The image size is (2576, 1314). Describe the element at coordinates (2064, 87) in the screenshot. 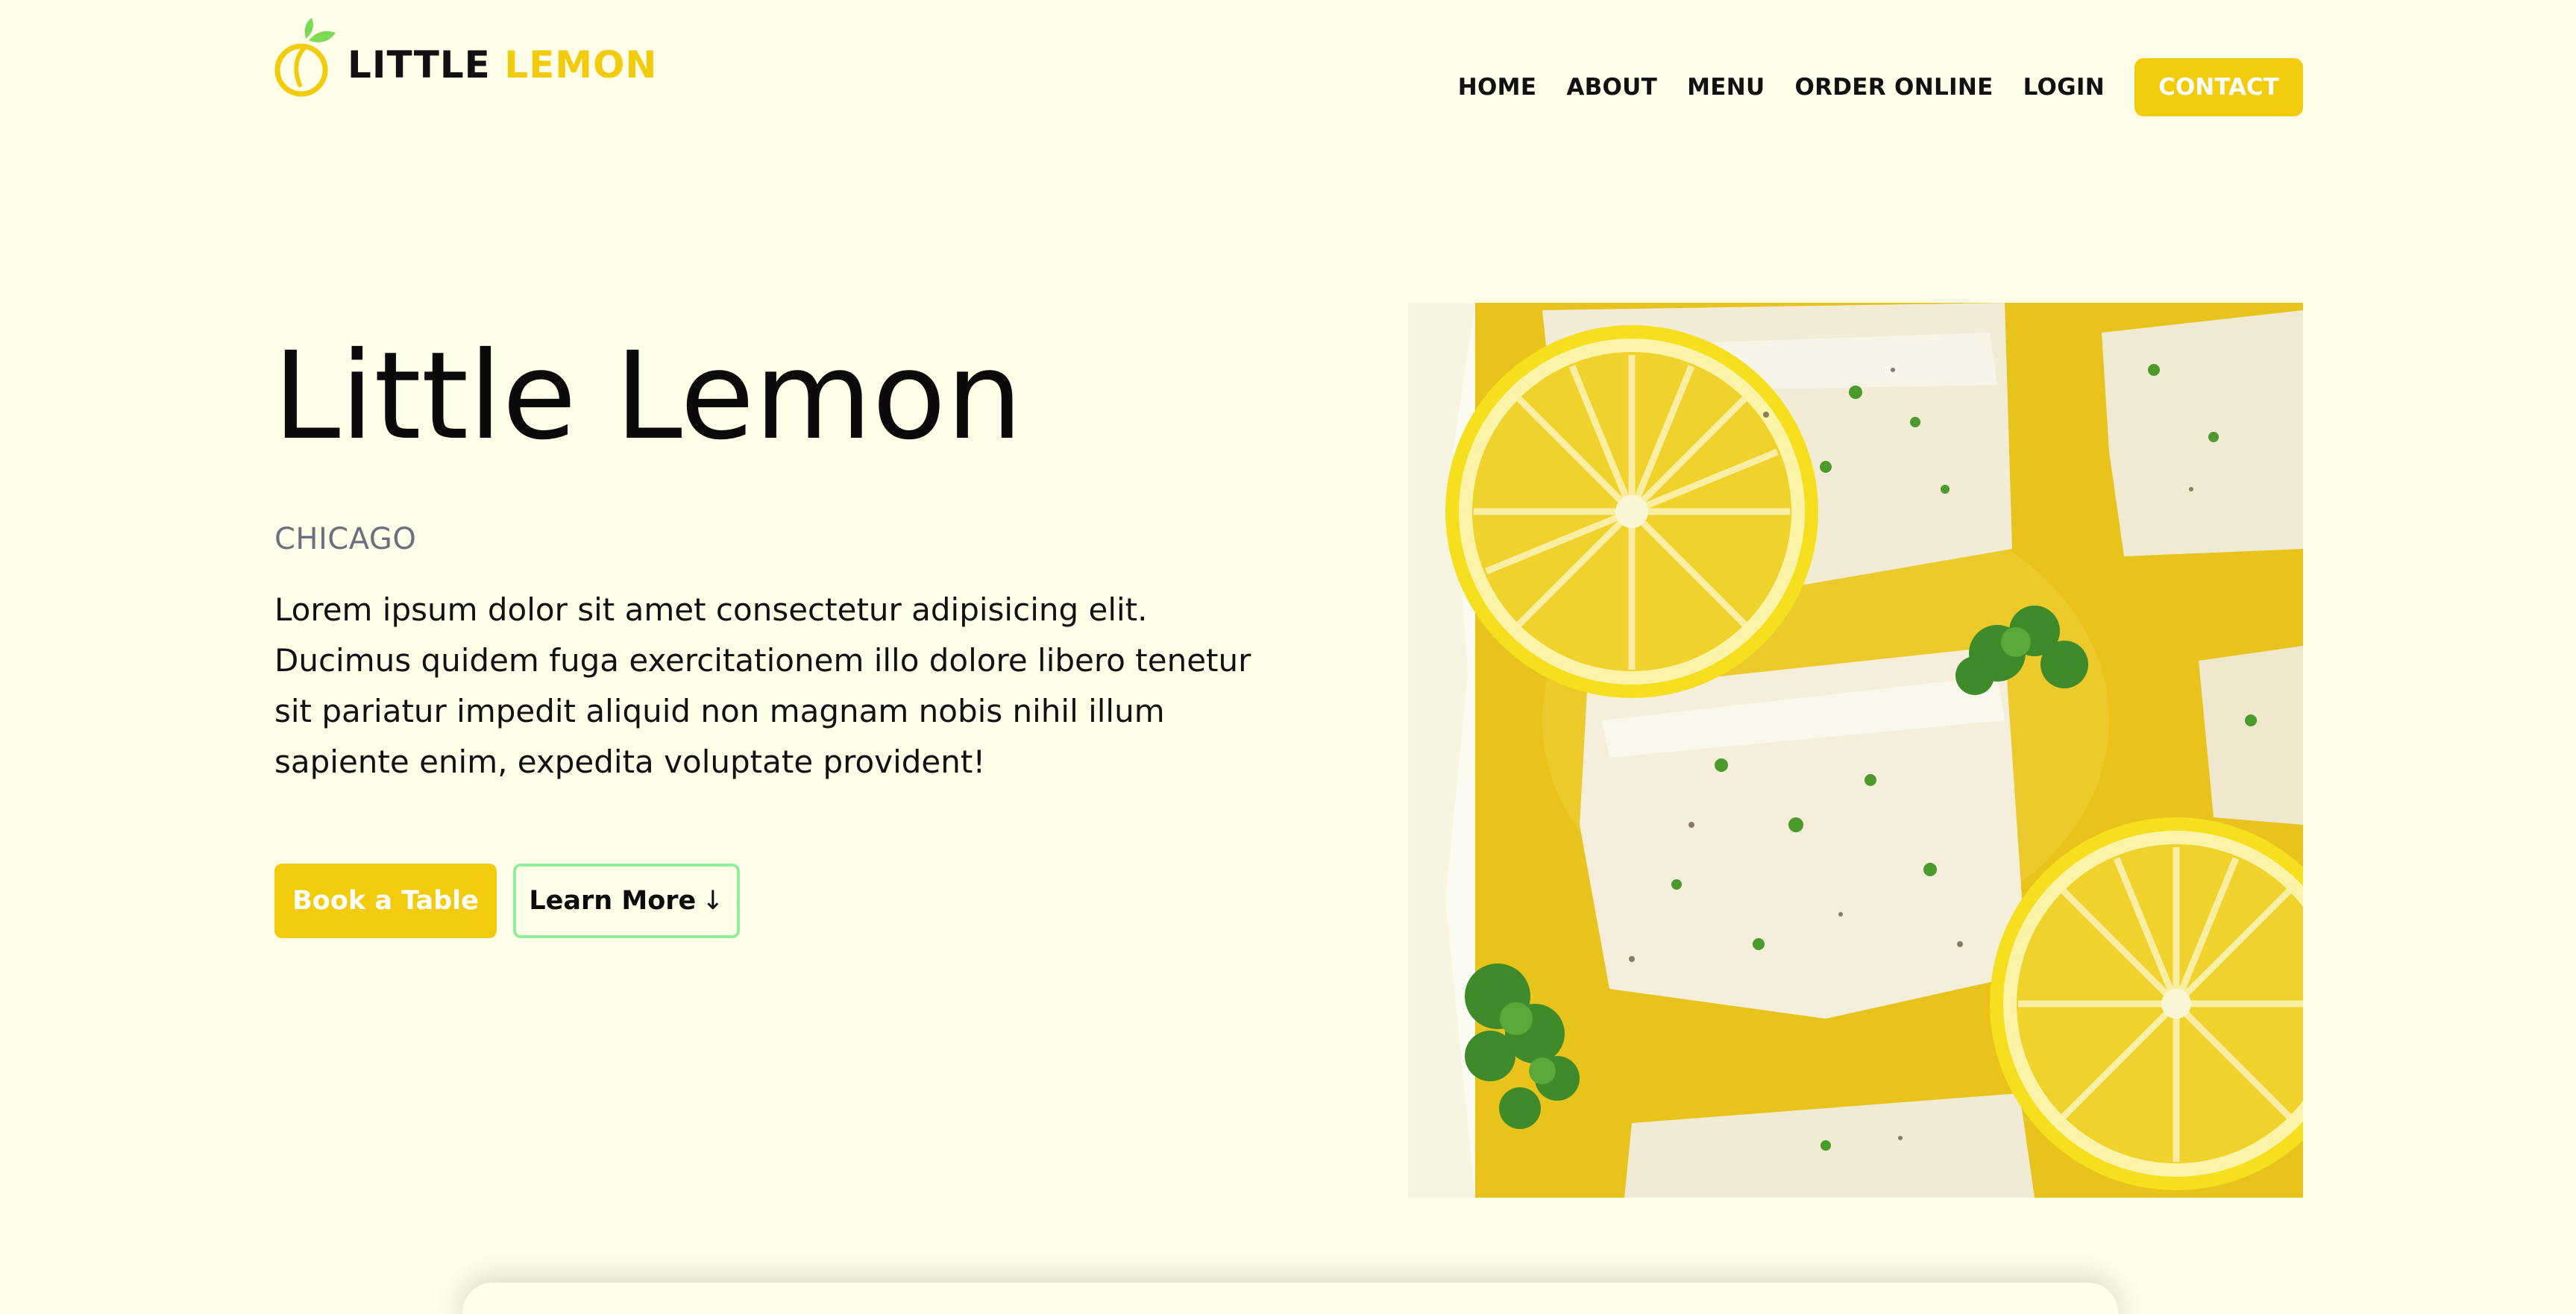

I see `nav-login: LOGIN` at that location.